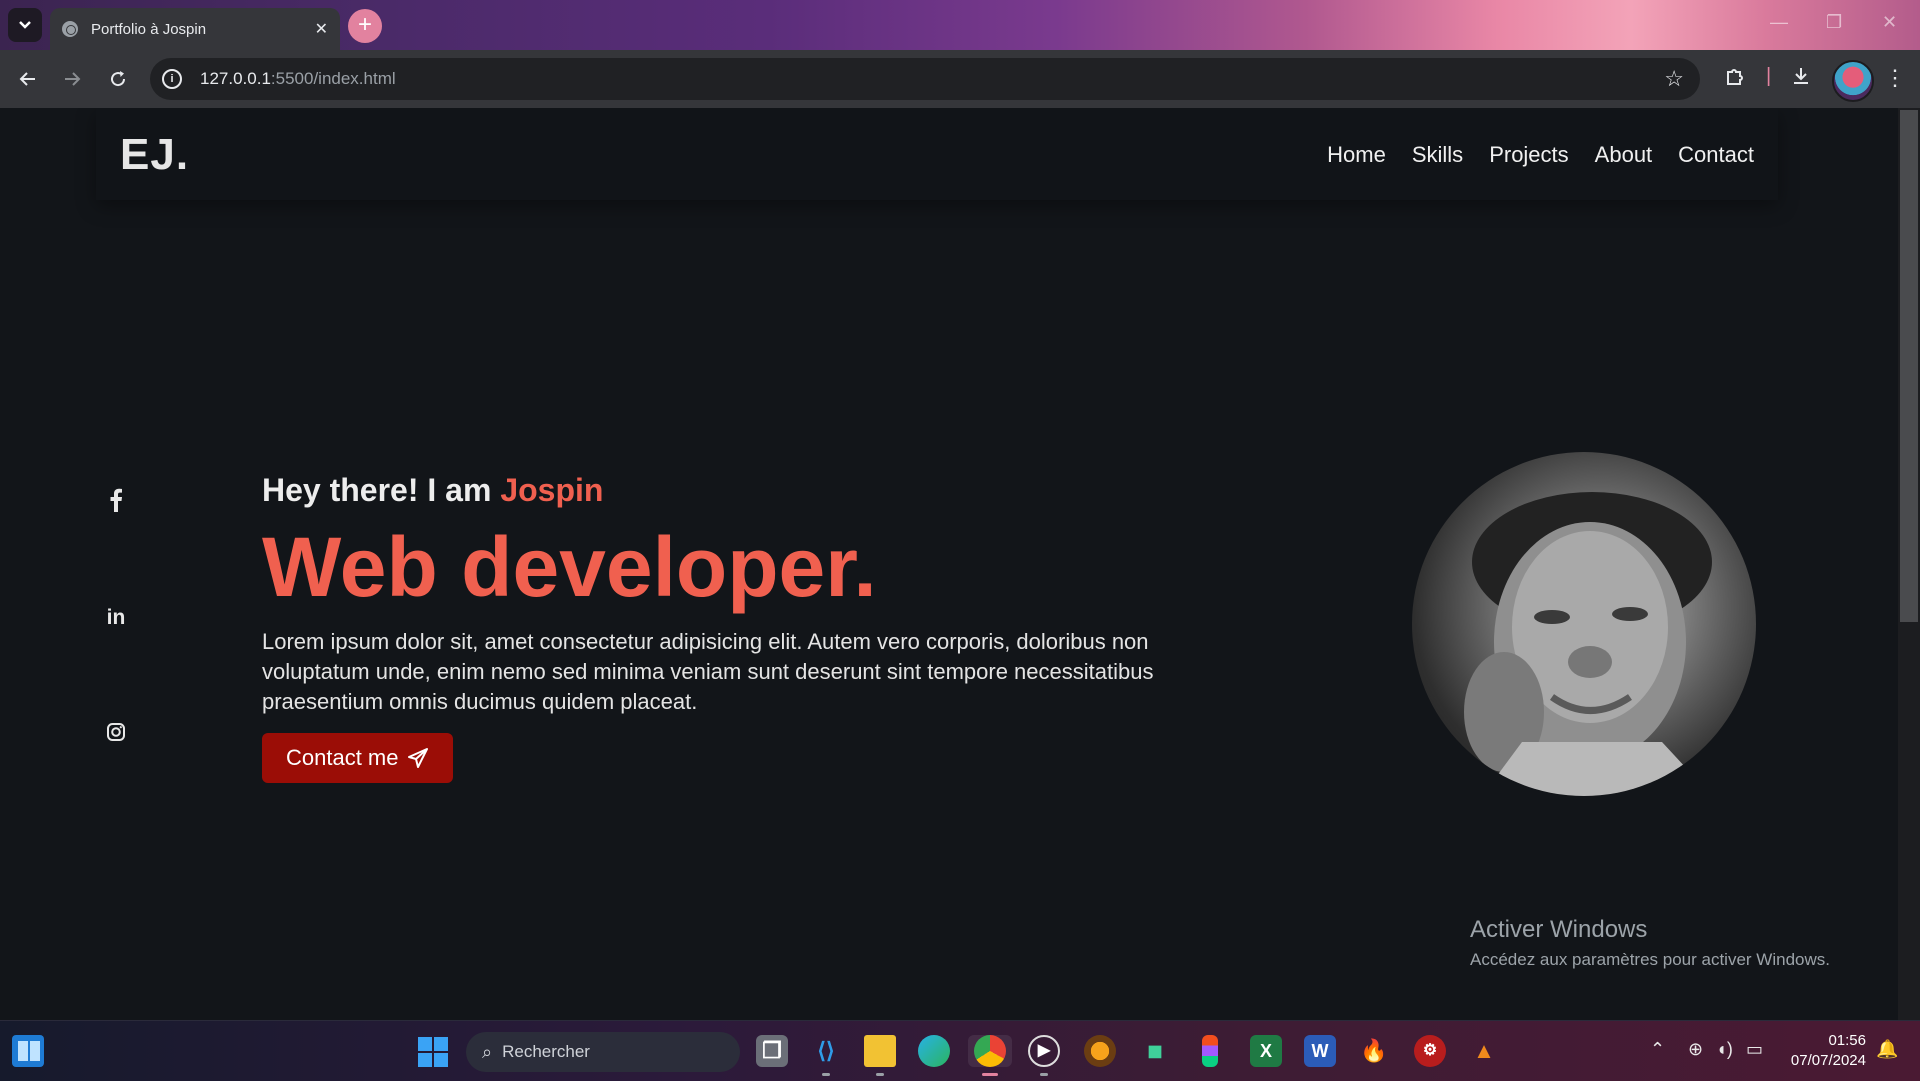 The image size is (1920, 1081). I want to click on taskbar-search-placeholder: Rechercher, so click(546, 1051).